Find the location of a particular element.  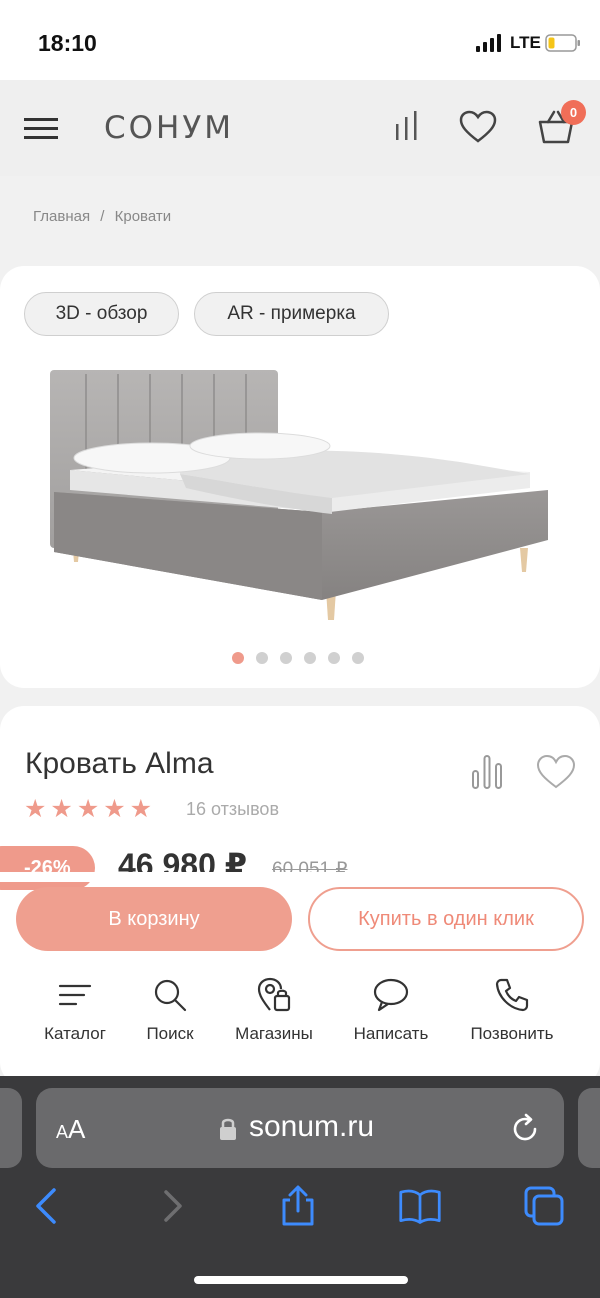

tabs-icon is located at coordinates (544, 1206).